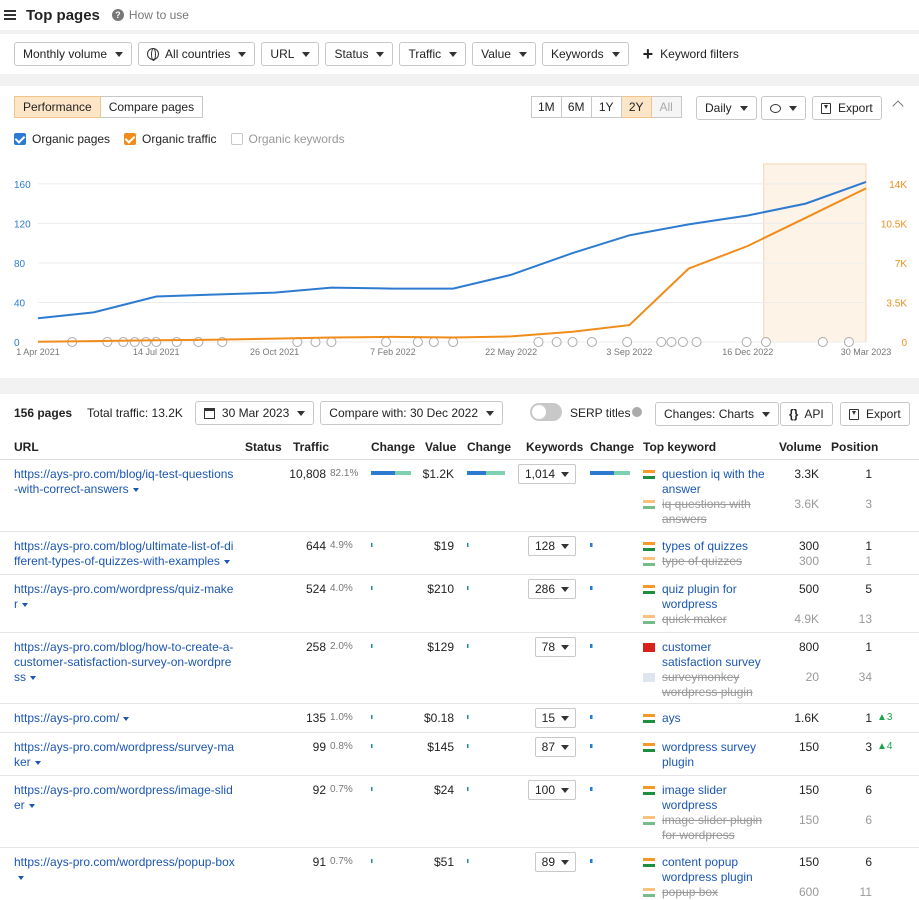  Describe the element at coordinates (637, 412) in the screenshot. I see `help-icon` at that location.